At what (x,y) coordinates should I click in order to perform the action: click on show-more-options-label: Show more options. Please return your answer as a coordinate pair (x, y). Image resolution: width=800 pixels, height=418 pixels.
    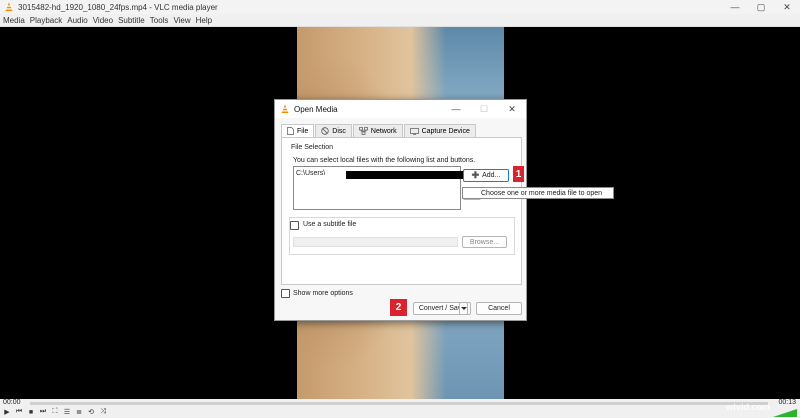
    Looking at the image, I should click on (323, 293).